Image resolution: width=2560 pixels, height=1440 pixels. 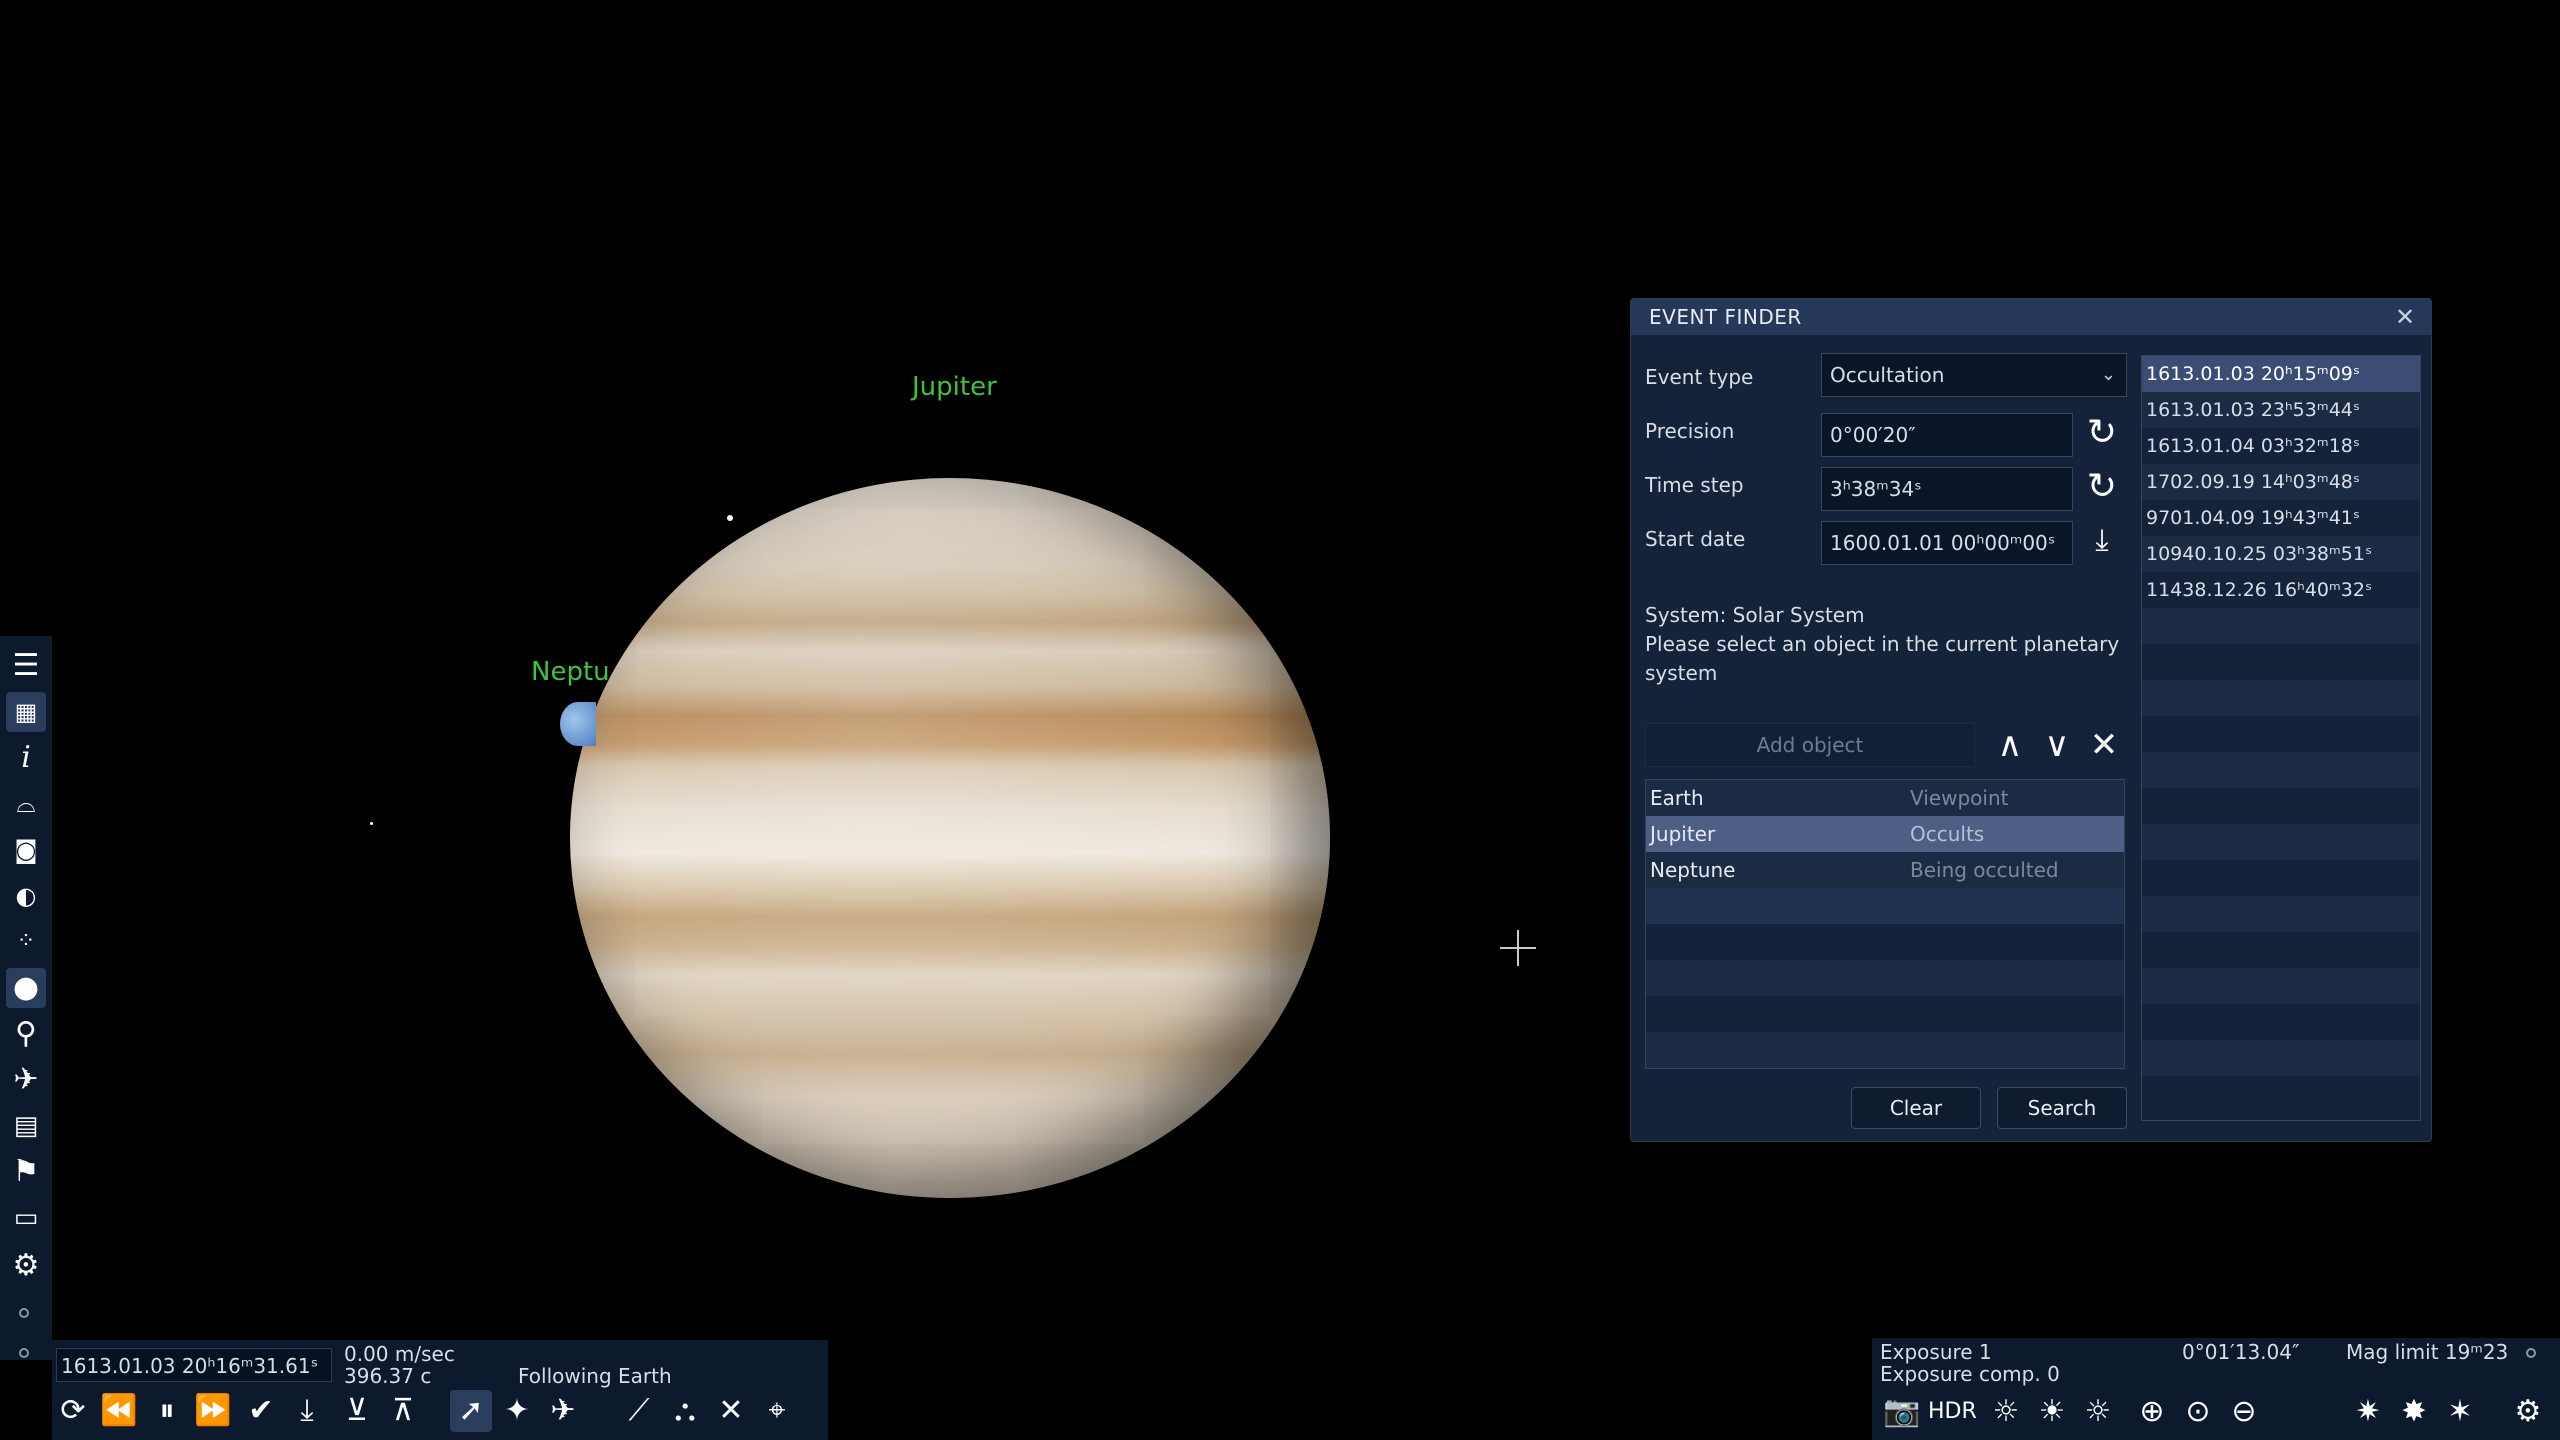 I want to click on jupiter-label: Jupiter, so click(x=954, y=387).